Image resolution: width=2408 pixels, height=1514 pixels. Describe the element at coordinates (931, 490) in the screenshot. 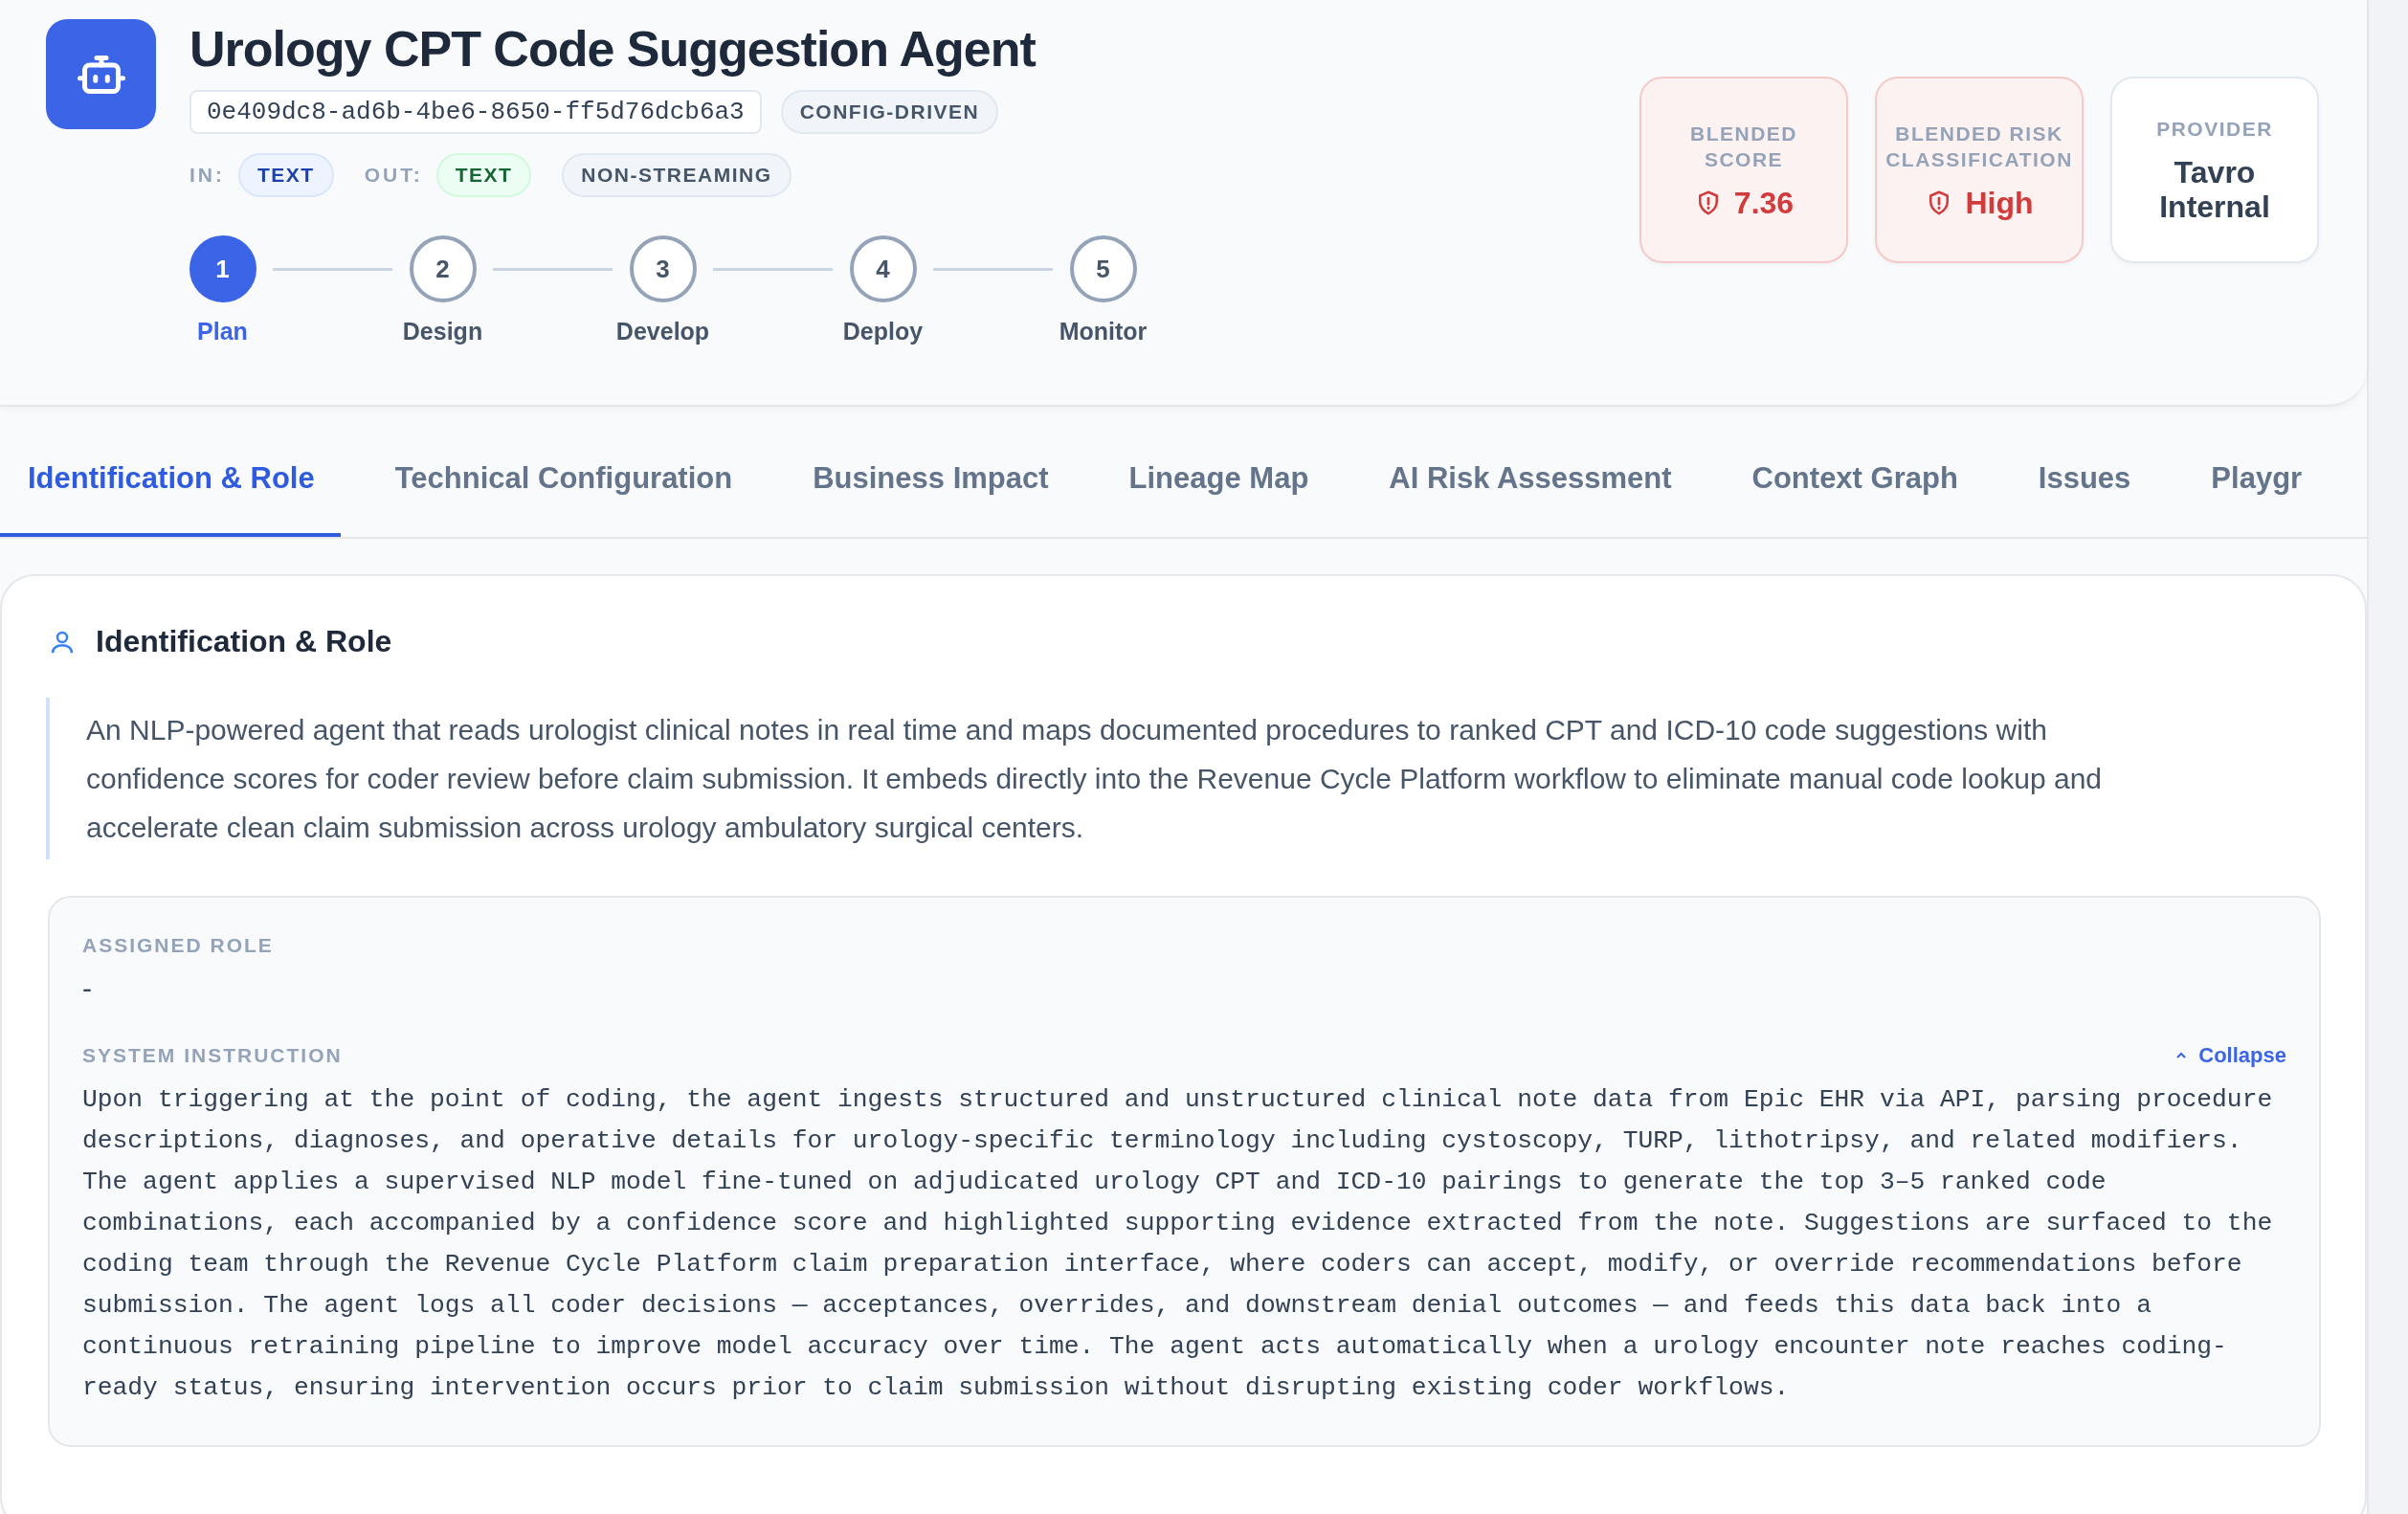

I see `tab: Business Impact` at that location.